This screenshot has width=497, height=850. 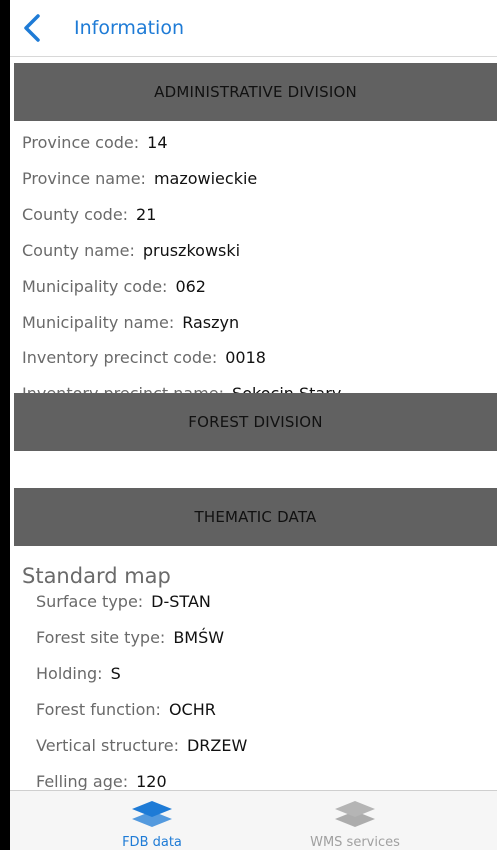 I want to click on row-value: mazowieckie, so click(x=205, y=178).